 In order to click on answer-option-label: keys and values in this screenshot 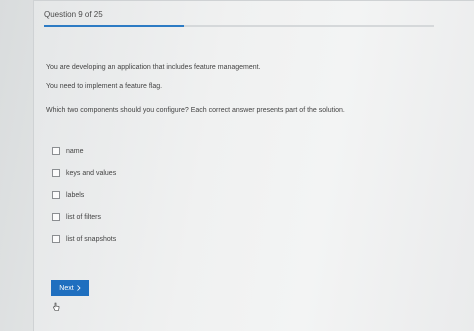, I will do `click(91, 173)`.